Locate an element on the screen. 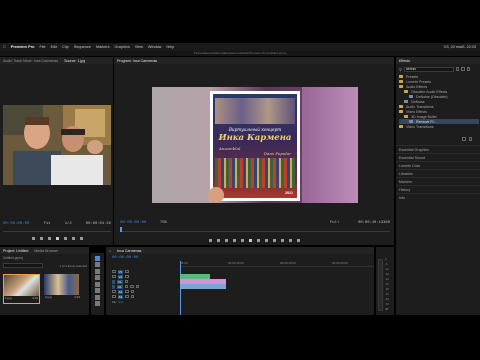 The width and height of the screenshot is (480, 360). timeline-sequence-tab: Inca Carmenas is located at coordinates (129, 251).